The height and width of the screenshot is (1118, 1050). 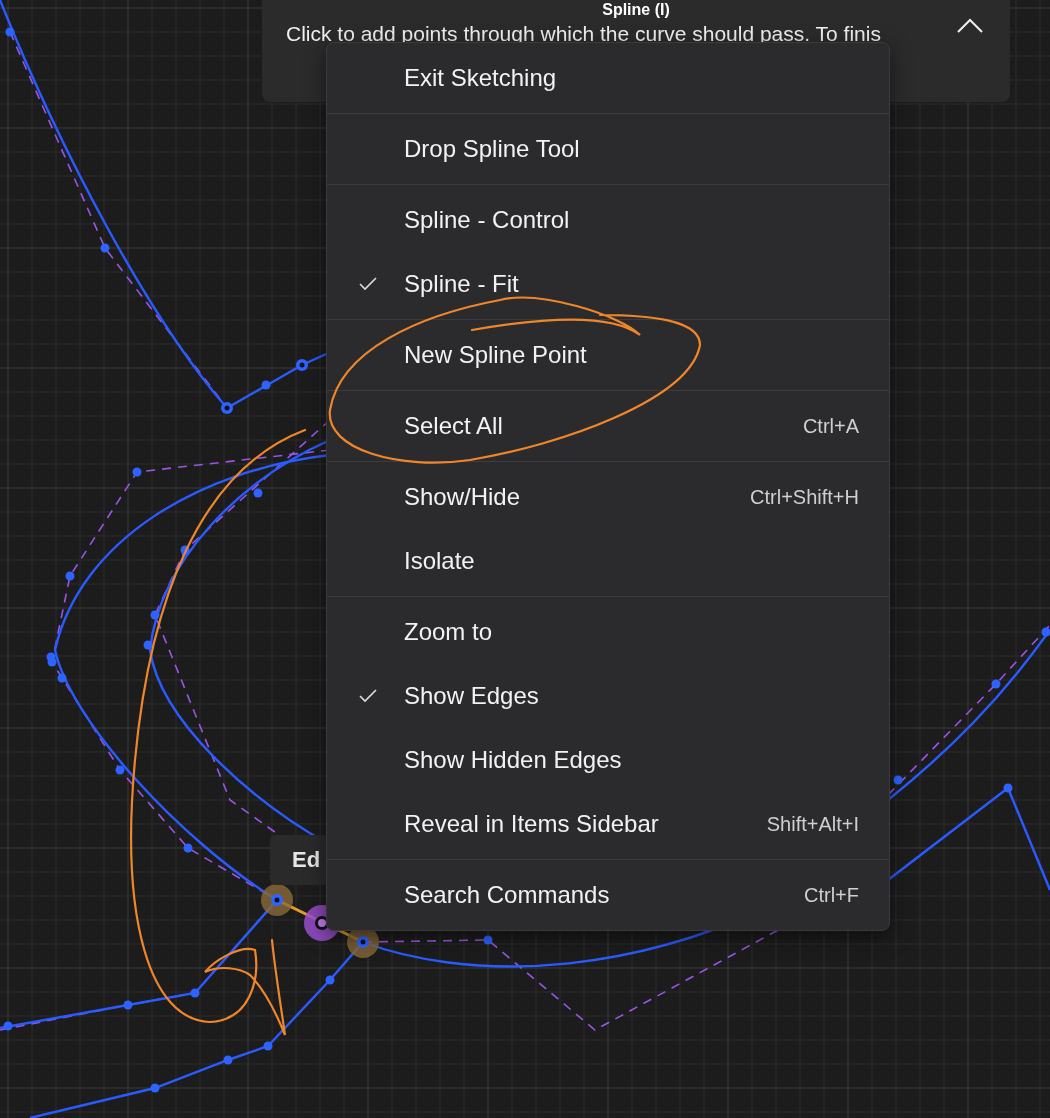 What do you see at coordinates (608, 561) in the screenshot?
I see `menu-item: Isolate` at bounding box center [608, 561].